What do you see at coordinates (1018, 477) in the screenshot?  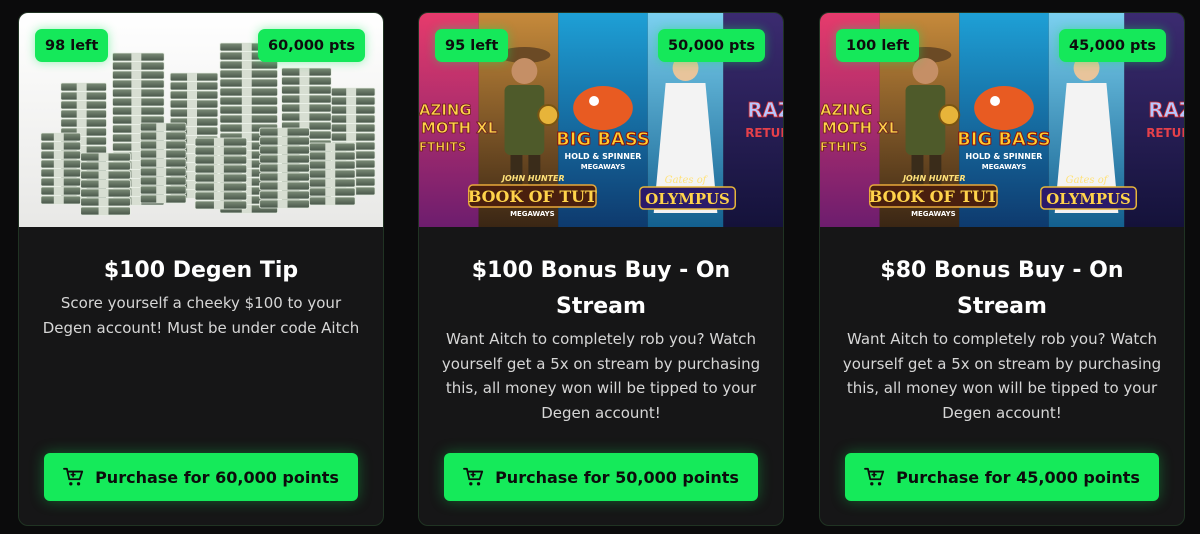 I see `purchase-button-label: Purchase for 45,000 points` at bounding box center [1018, 477].